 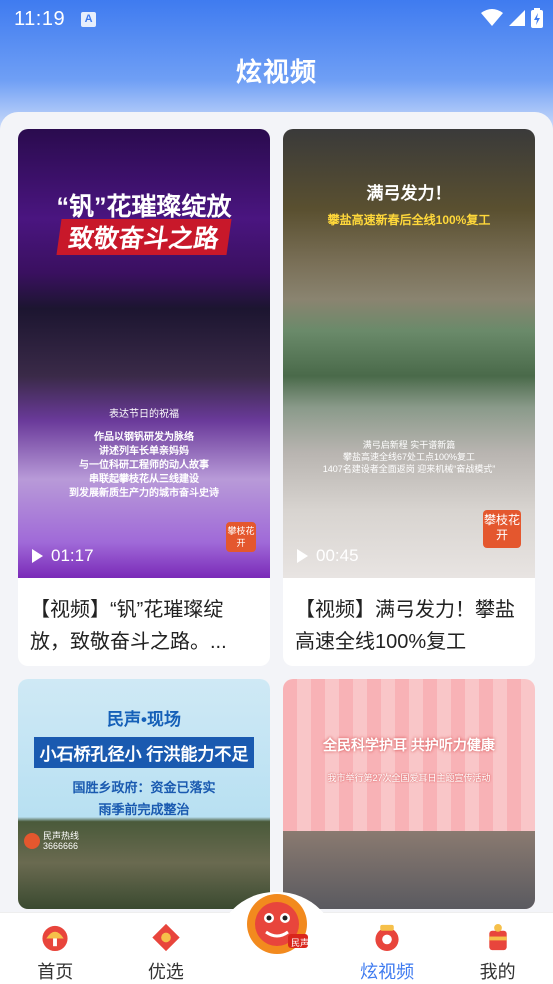 I want to click on video-duration: 01:17, so click(x=63, y=556).